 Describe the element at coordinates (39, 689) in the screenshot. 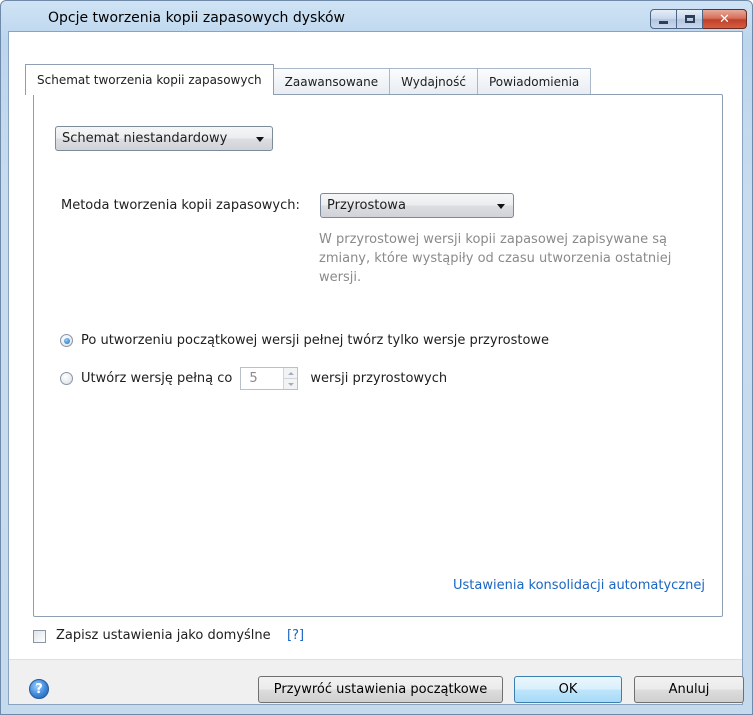

I see `help-icon: ?` at that location.